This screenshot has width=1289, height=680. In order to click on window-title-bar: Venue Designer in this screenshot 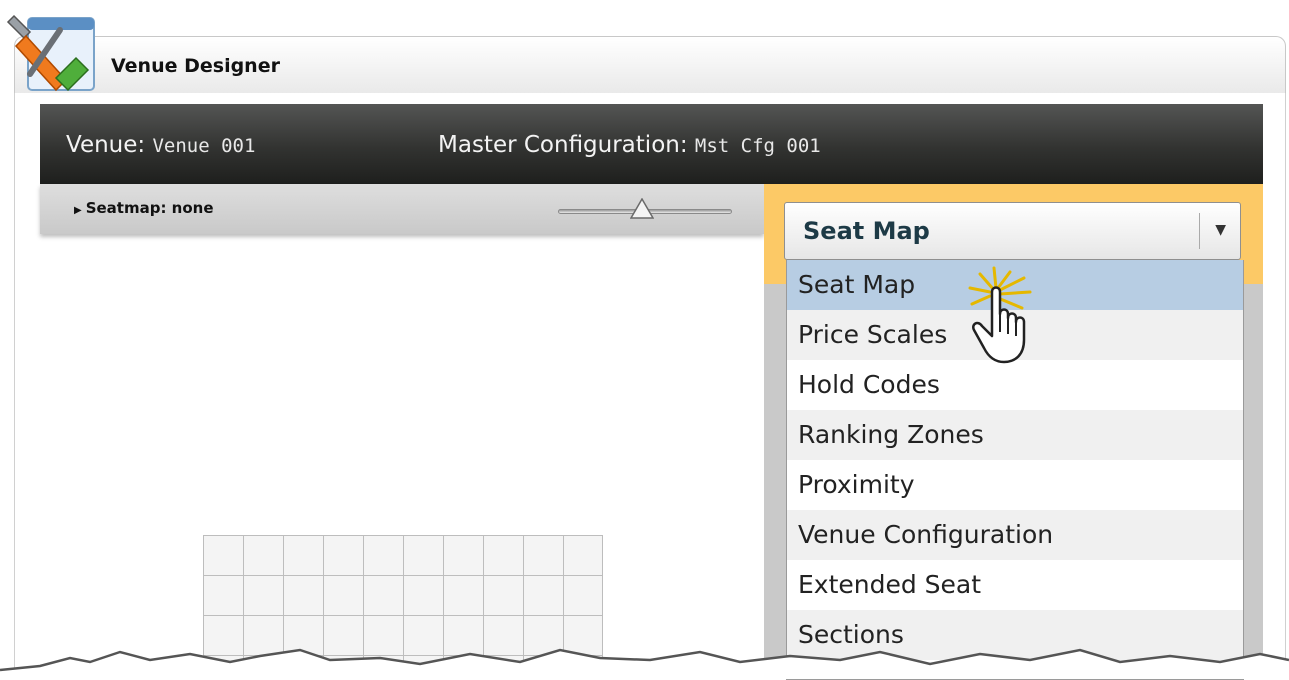, I will do `click(650, 65)`.